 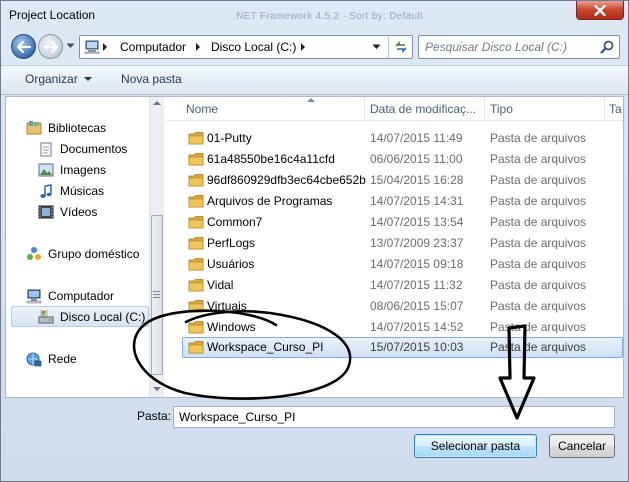 What do you see at coordinates (62, 359) in the screenshot?
I see `nav-item-label: Rede` at bounding box center [62, 359].